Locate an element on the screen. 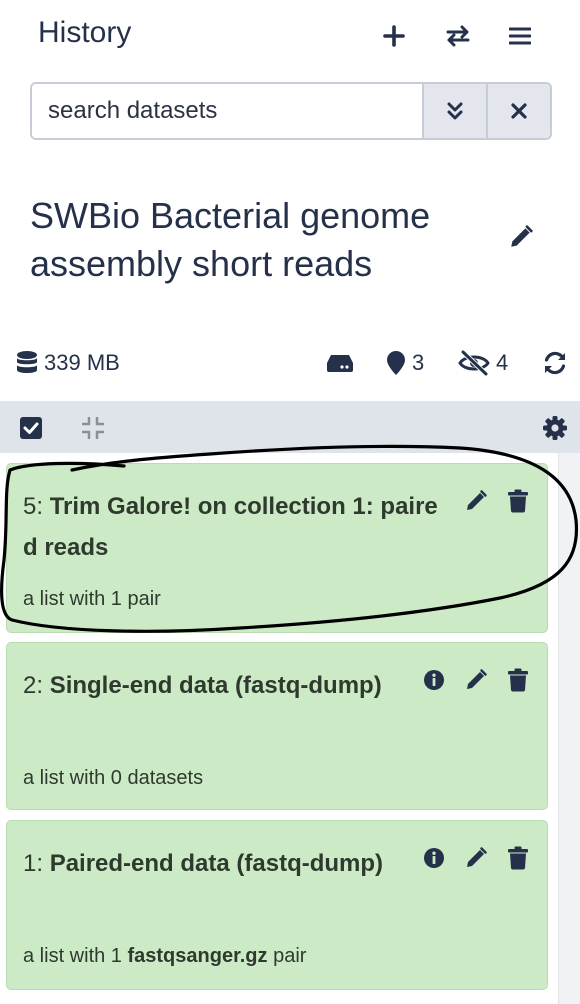  search-bar is located at coordinates (291, 111).